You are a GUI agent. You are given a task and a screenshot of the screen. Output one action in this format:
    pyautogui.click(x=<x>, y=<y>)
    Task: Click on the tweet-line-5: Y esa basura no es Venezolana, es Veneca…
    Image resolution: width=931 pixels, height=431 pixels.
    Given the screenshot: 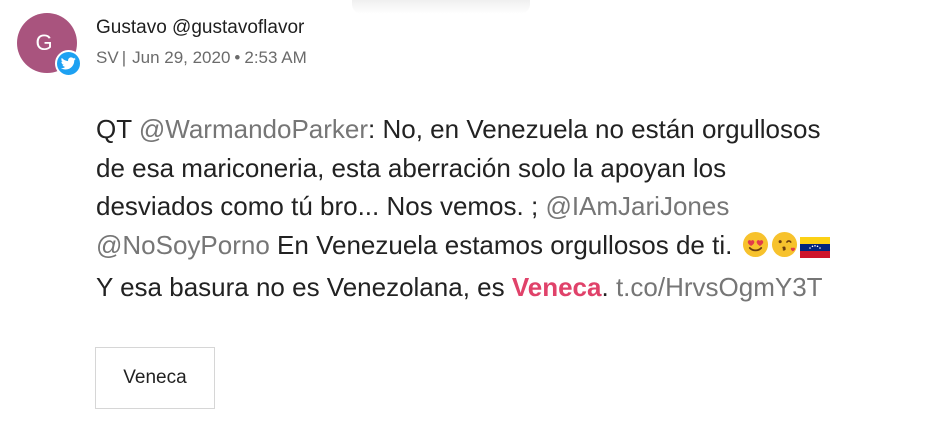 What is the action you would take?
    pyautogui.click(x=511, y=287)
    